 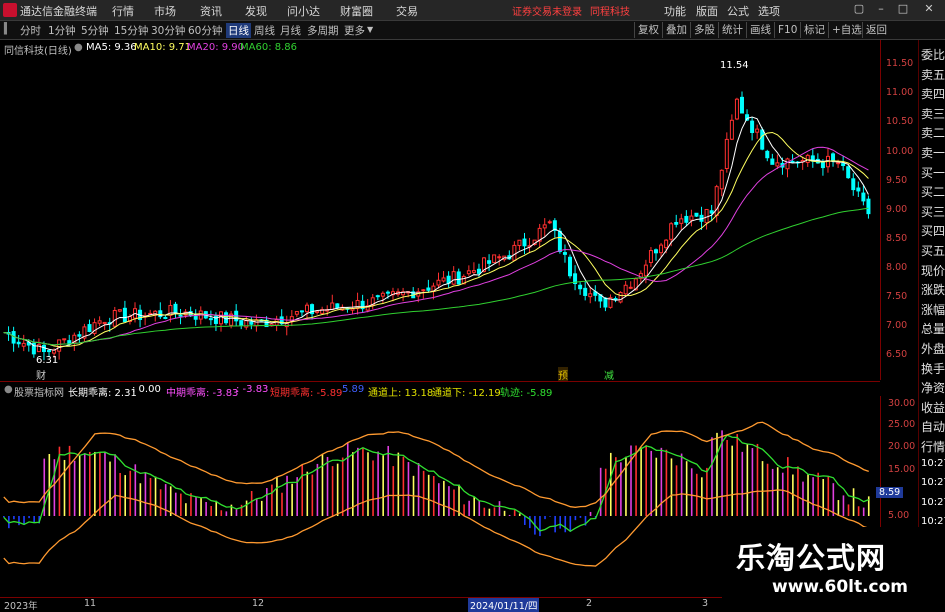 I want to click on close-icon: ✕, so click(x=929, y=9).